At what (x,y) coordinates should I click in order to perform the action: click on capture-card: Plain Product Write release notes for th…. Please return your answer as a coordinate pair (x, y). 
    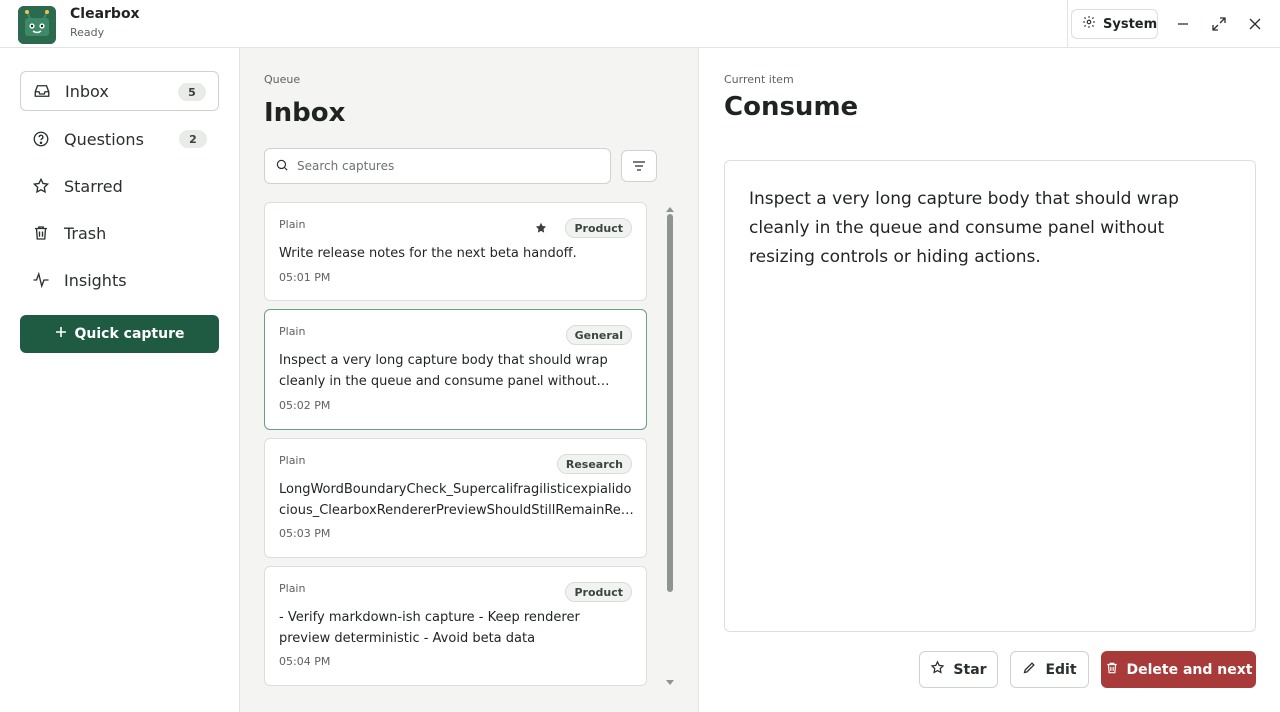
    Looking at the image, I should click on (455, 251).